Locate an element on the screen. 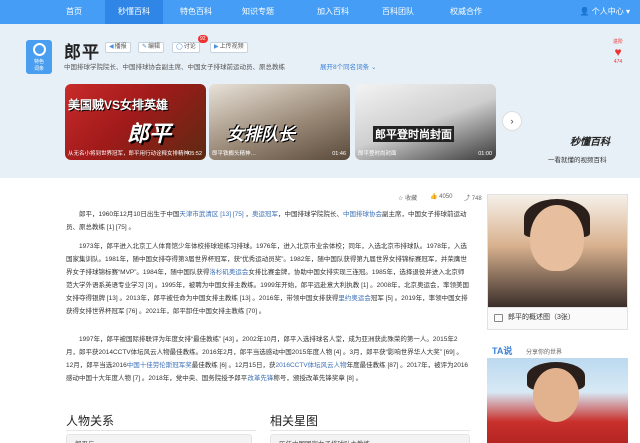 The image size is (640, 443). carousel-next-button: › is located at coordinates (512, 121).